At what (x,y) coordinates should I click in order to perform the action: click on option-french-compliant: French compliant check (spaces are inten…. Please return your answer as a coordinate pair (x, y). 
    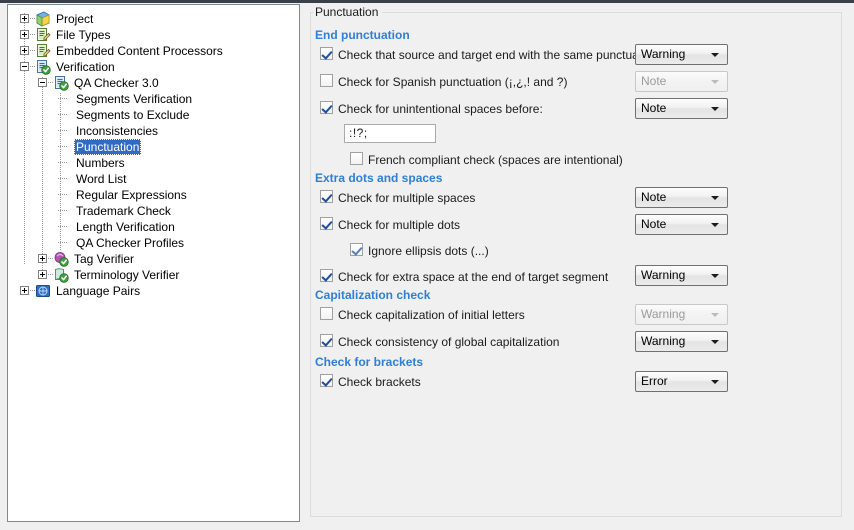
    Looking at the image, I should click on (486, 160).